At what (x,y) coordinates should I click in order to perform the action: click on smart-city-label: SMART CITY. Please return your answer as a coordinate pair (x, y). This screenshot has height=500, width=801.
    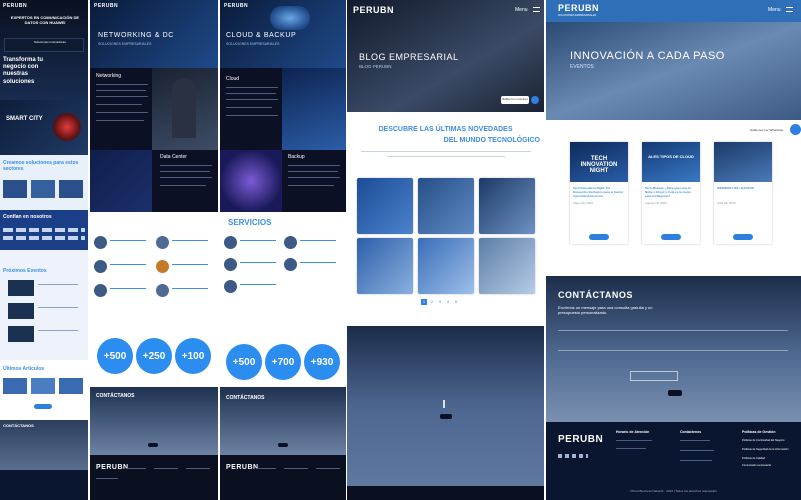
    Looking at the image, I should click on (24, 119).